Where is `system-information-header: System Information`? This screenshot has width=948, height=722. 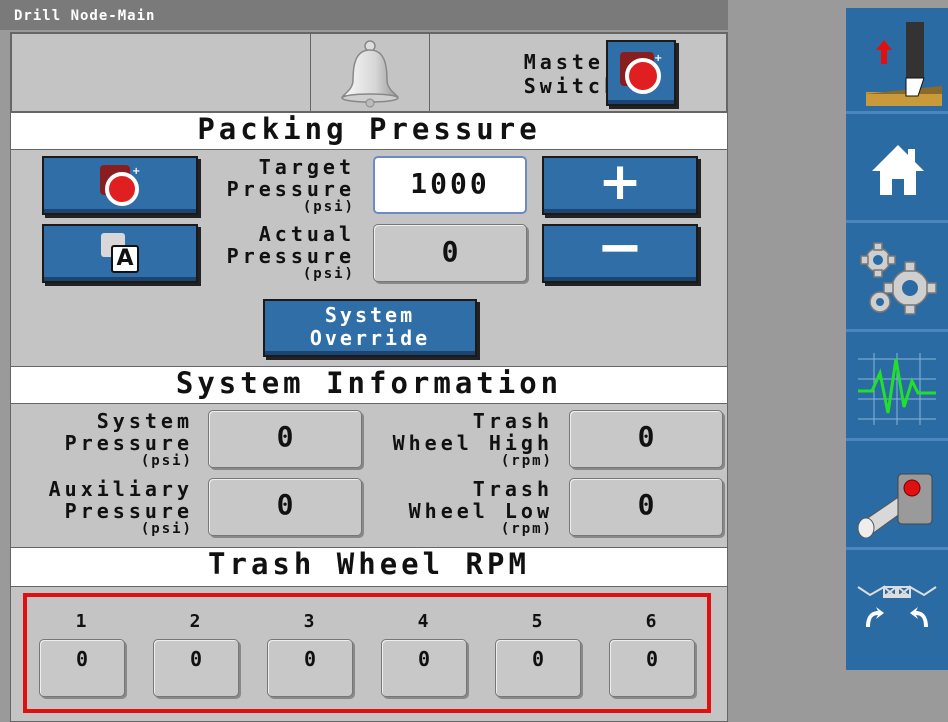
system-information-header: System Information is located at coordinates (369, 385).